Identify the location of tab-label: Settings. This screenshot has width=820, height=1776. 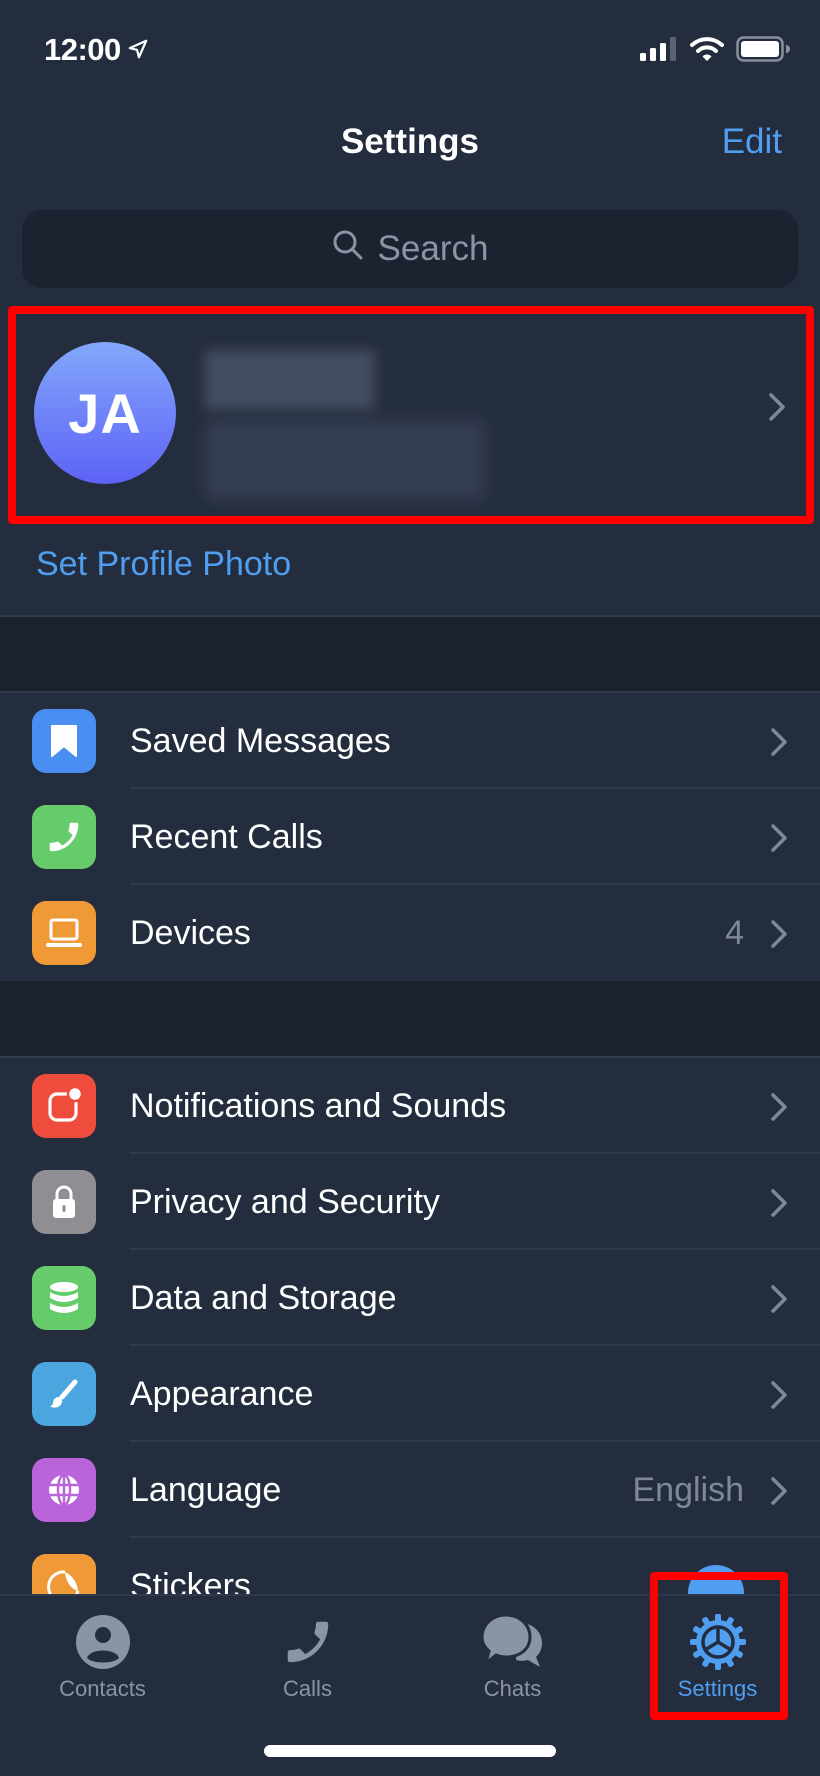
(717, 1688).